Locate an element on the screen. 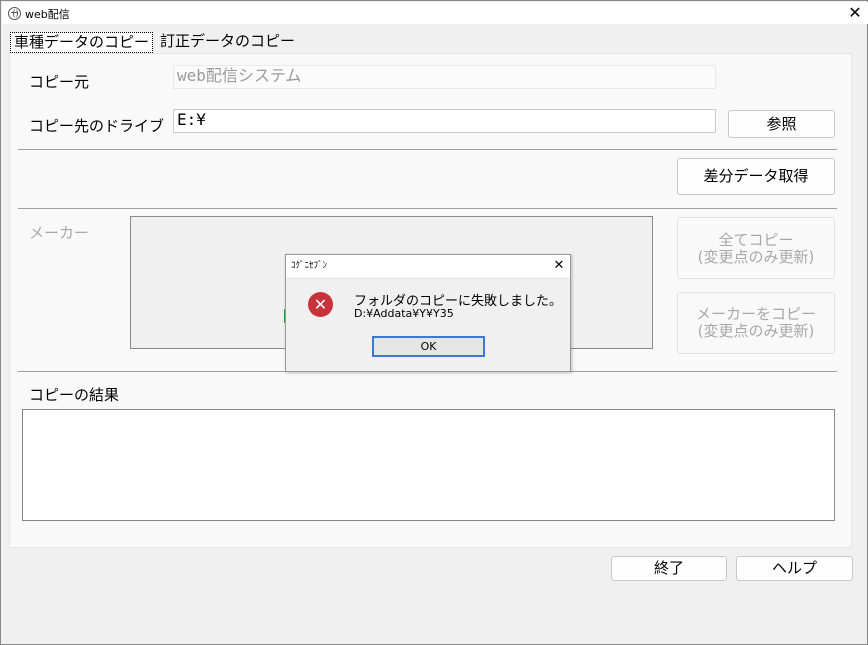  dialog-close-button: ✕ is located at coordinates (559, 266).